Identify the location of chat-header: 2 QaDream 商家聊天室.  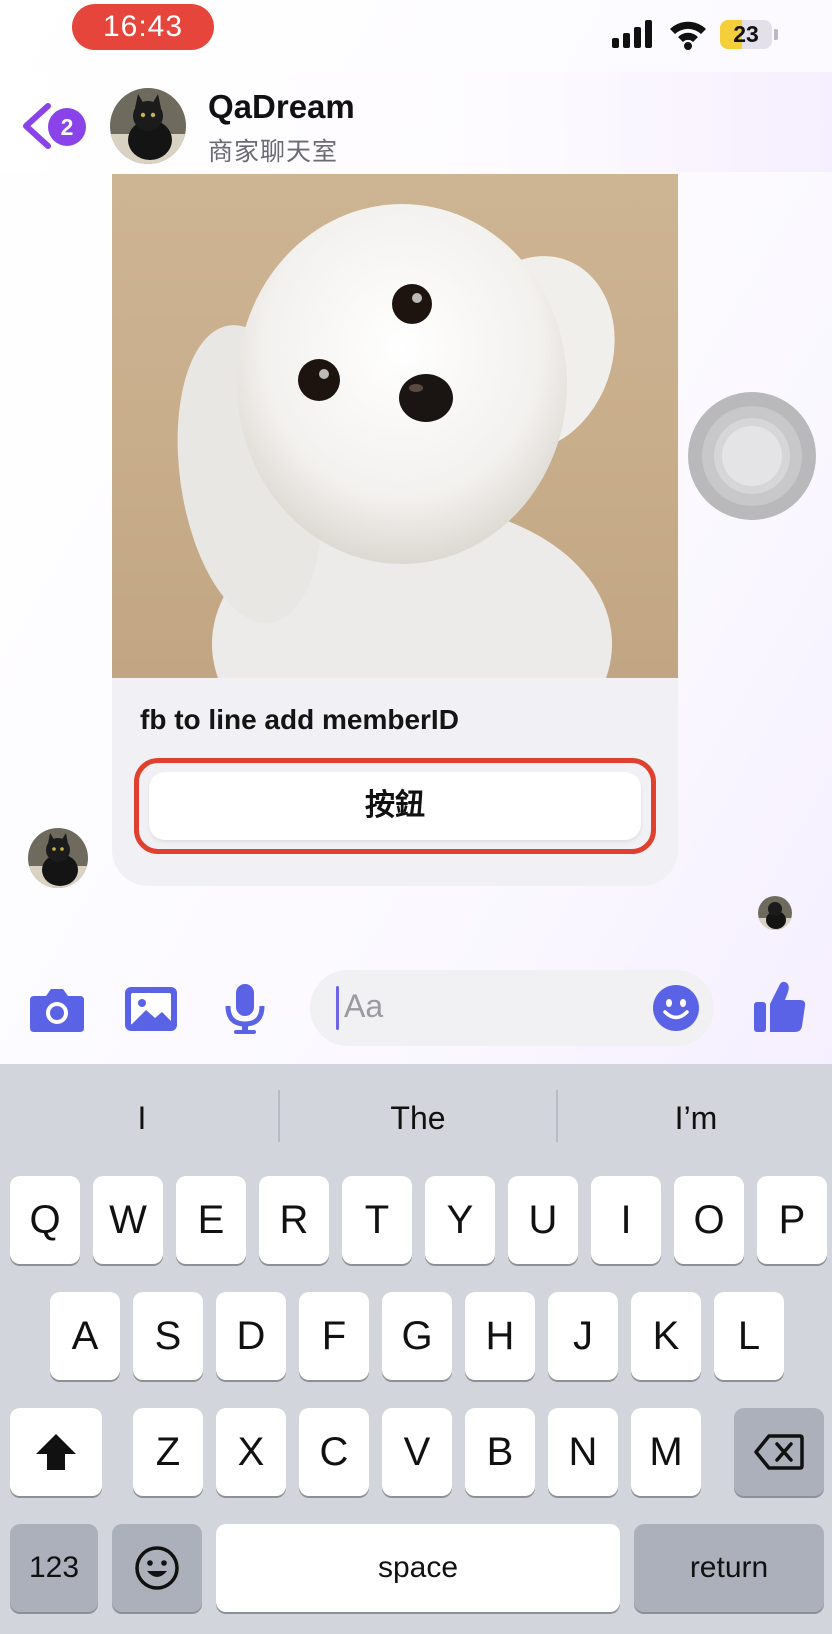
(416, 122).